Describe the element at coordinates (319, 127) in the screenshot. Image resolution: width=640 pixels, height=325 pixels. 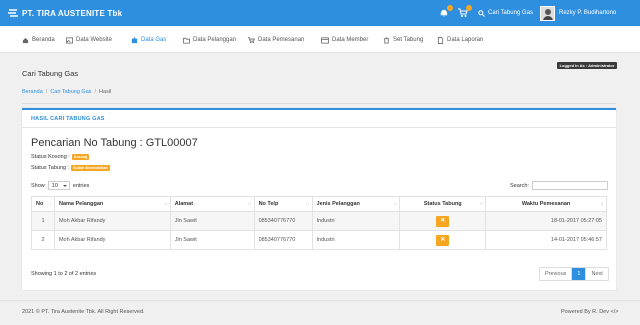
I see `card-divider` at that location.